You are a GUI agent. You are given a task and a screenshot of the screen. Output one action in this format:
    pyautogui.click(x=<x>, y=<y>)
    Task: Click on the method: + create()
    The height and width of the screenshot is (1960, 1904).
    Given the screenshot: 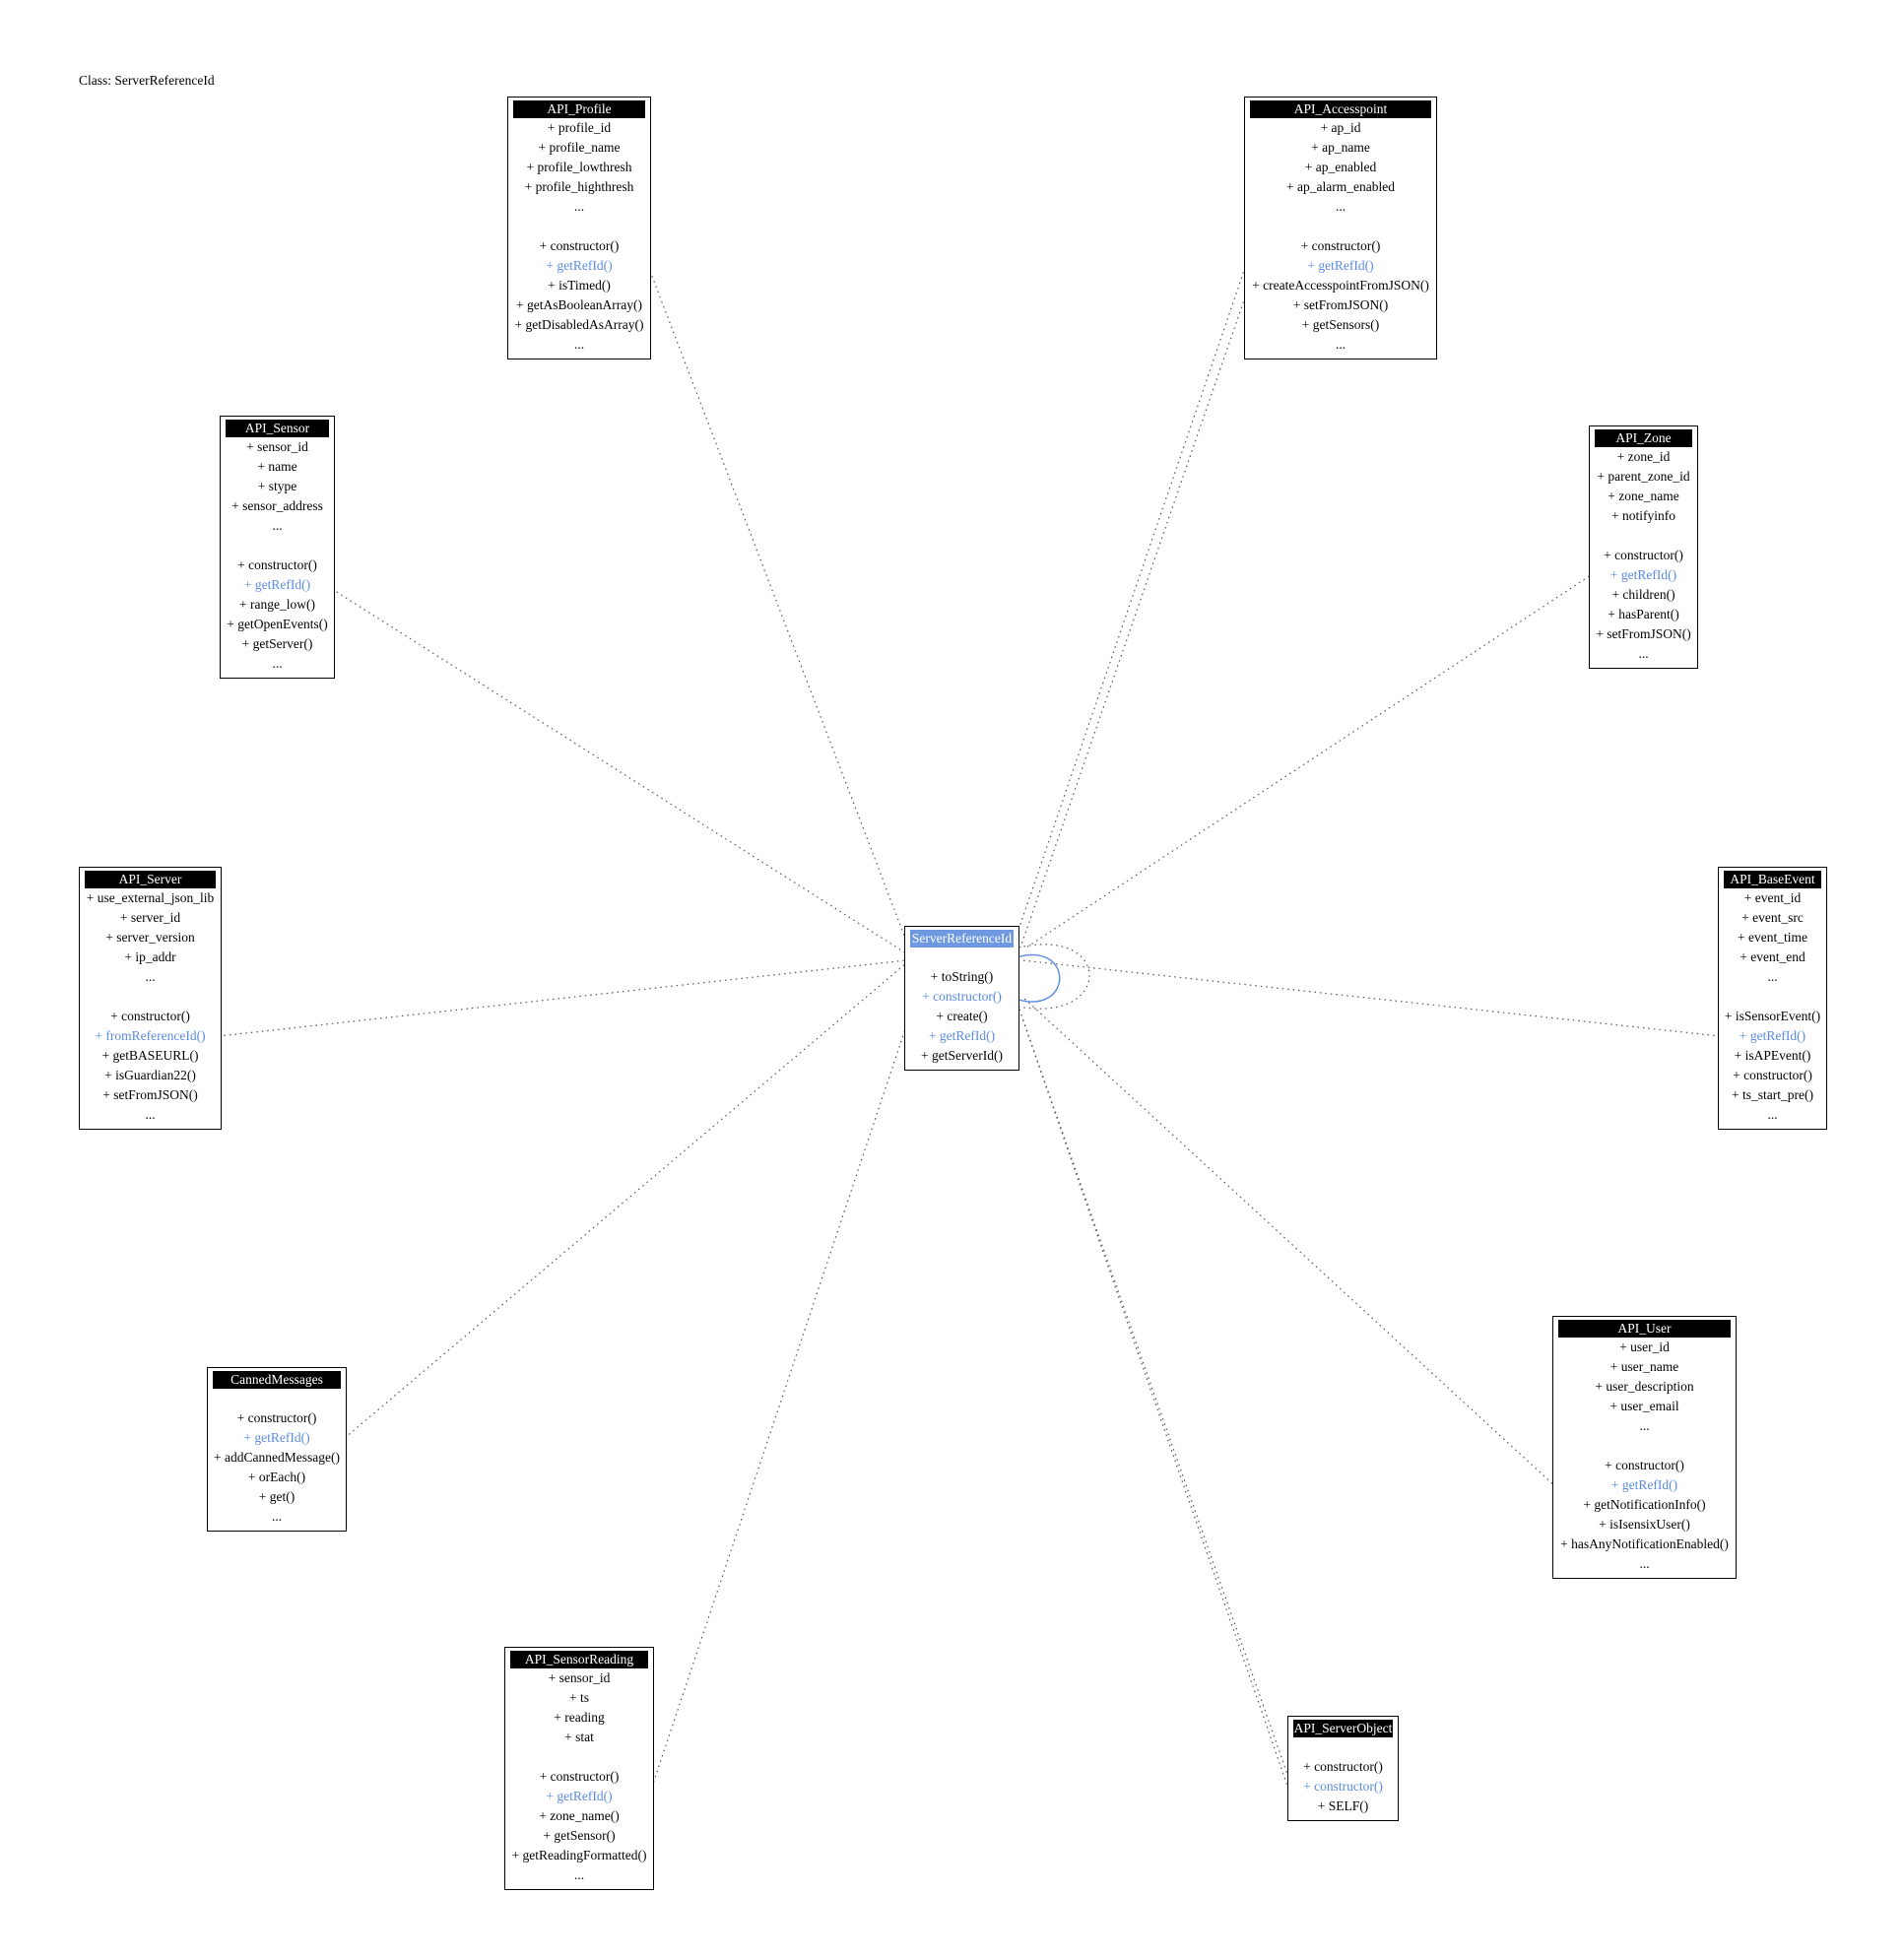 What is the action you would take?
    pyautogui.click(x=962, y=1016)
    